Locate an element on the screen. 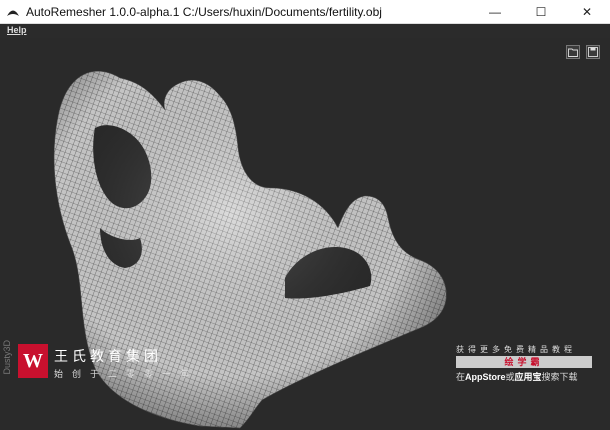  side-watermark: Dusty3D is located at coordinates (7, 357).